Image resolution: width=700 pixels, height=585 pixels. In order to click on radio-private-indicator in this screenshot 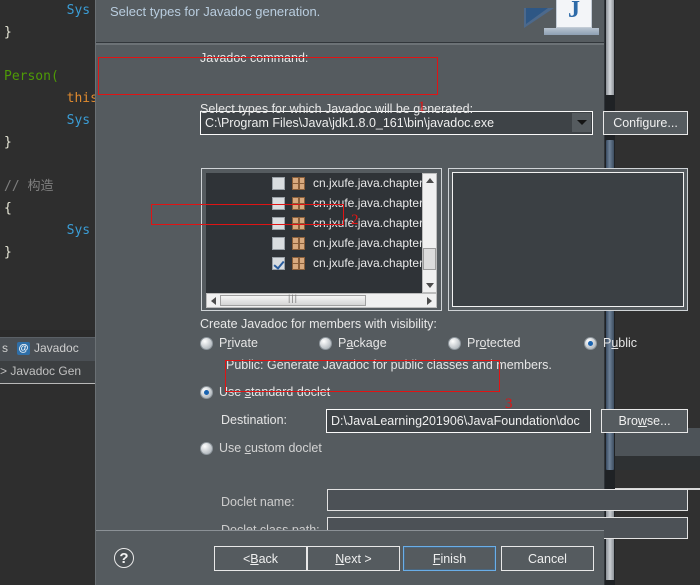, I will do `click(206, 343)`.